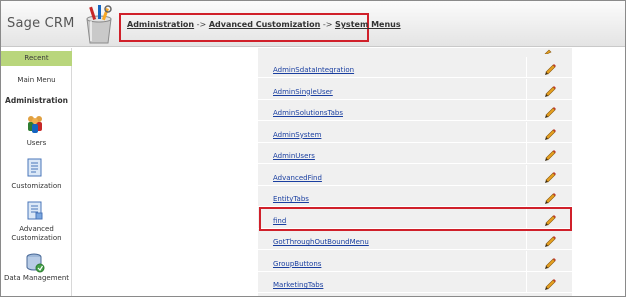 The height and width of the screenshot is (297, 626). What do you see at coordinates (36, 143) in the screenshot?
I see `sidebar-item-users: Users` at bounding box center [36, 143].